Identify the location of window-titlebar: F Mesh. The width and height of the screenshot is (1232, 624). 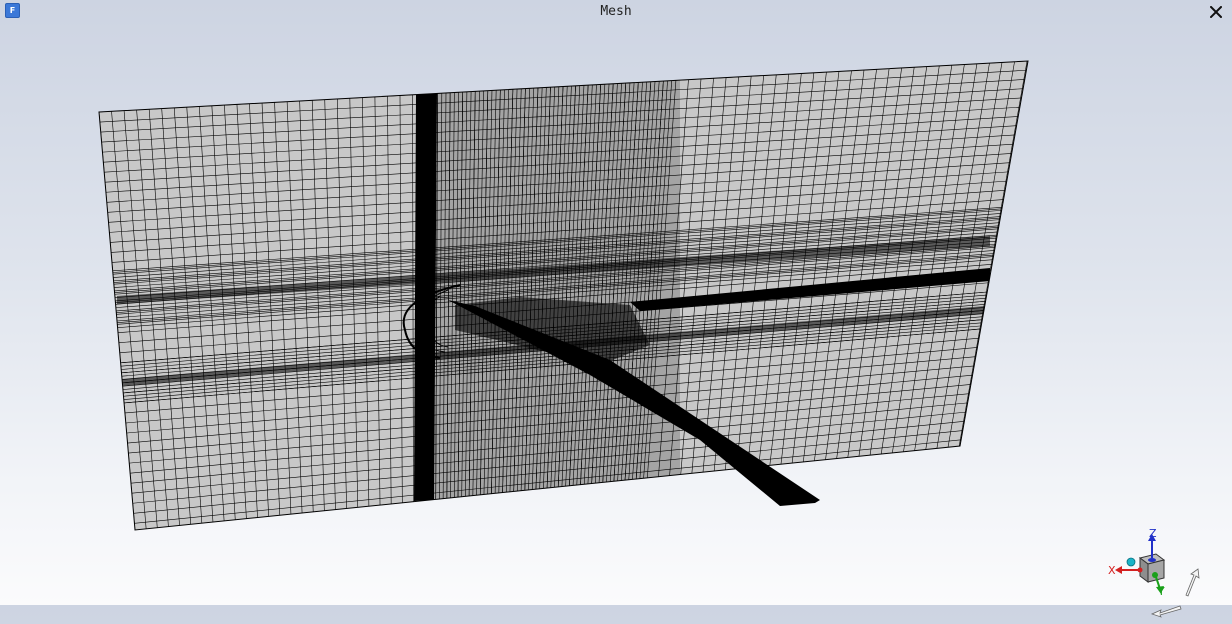
(616, 12).